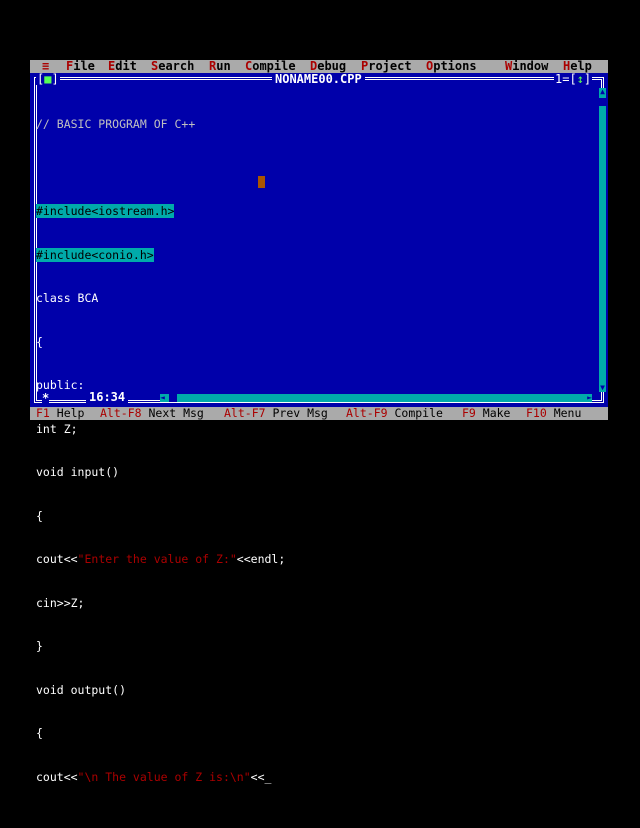  Describe the element at coordinates (526, 66) in the screenshot. I see `menu-window: Window` at that location.